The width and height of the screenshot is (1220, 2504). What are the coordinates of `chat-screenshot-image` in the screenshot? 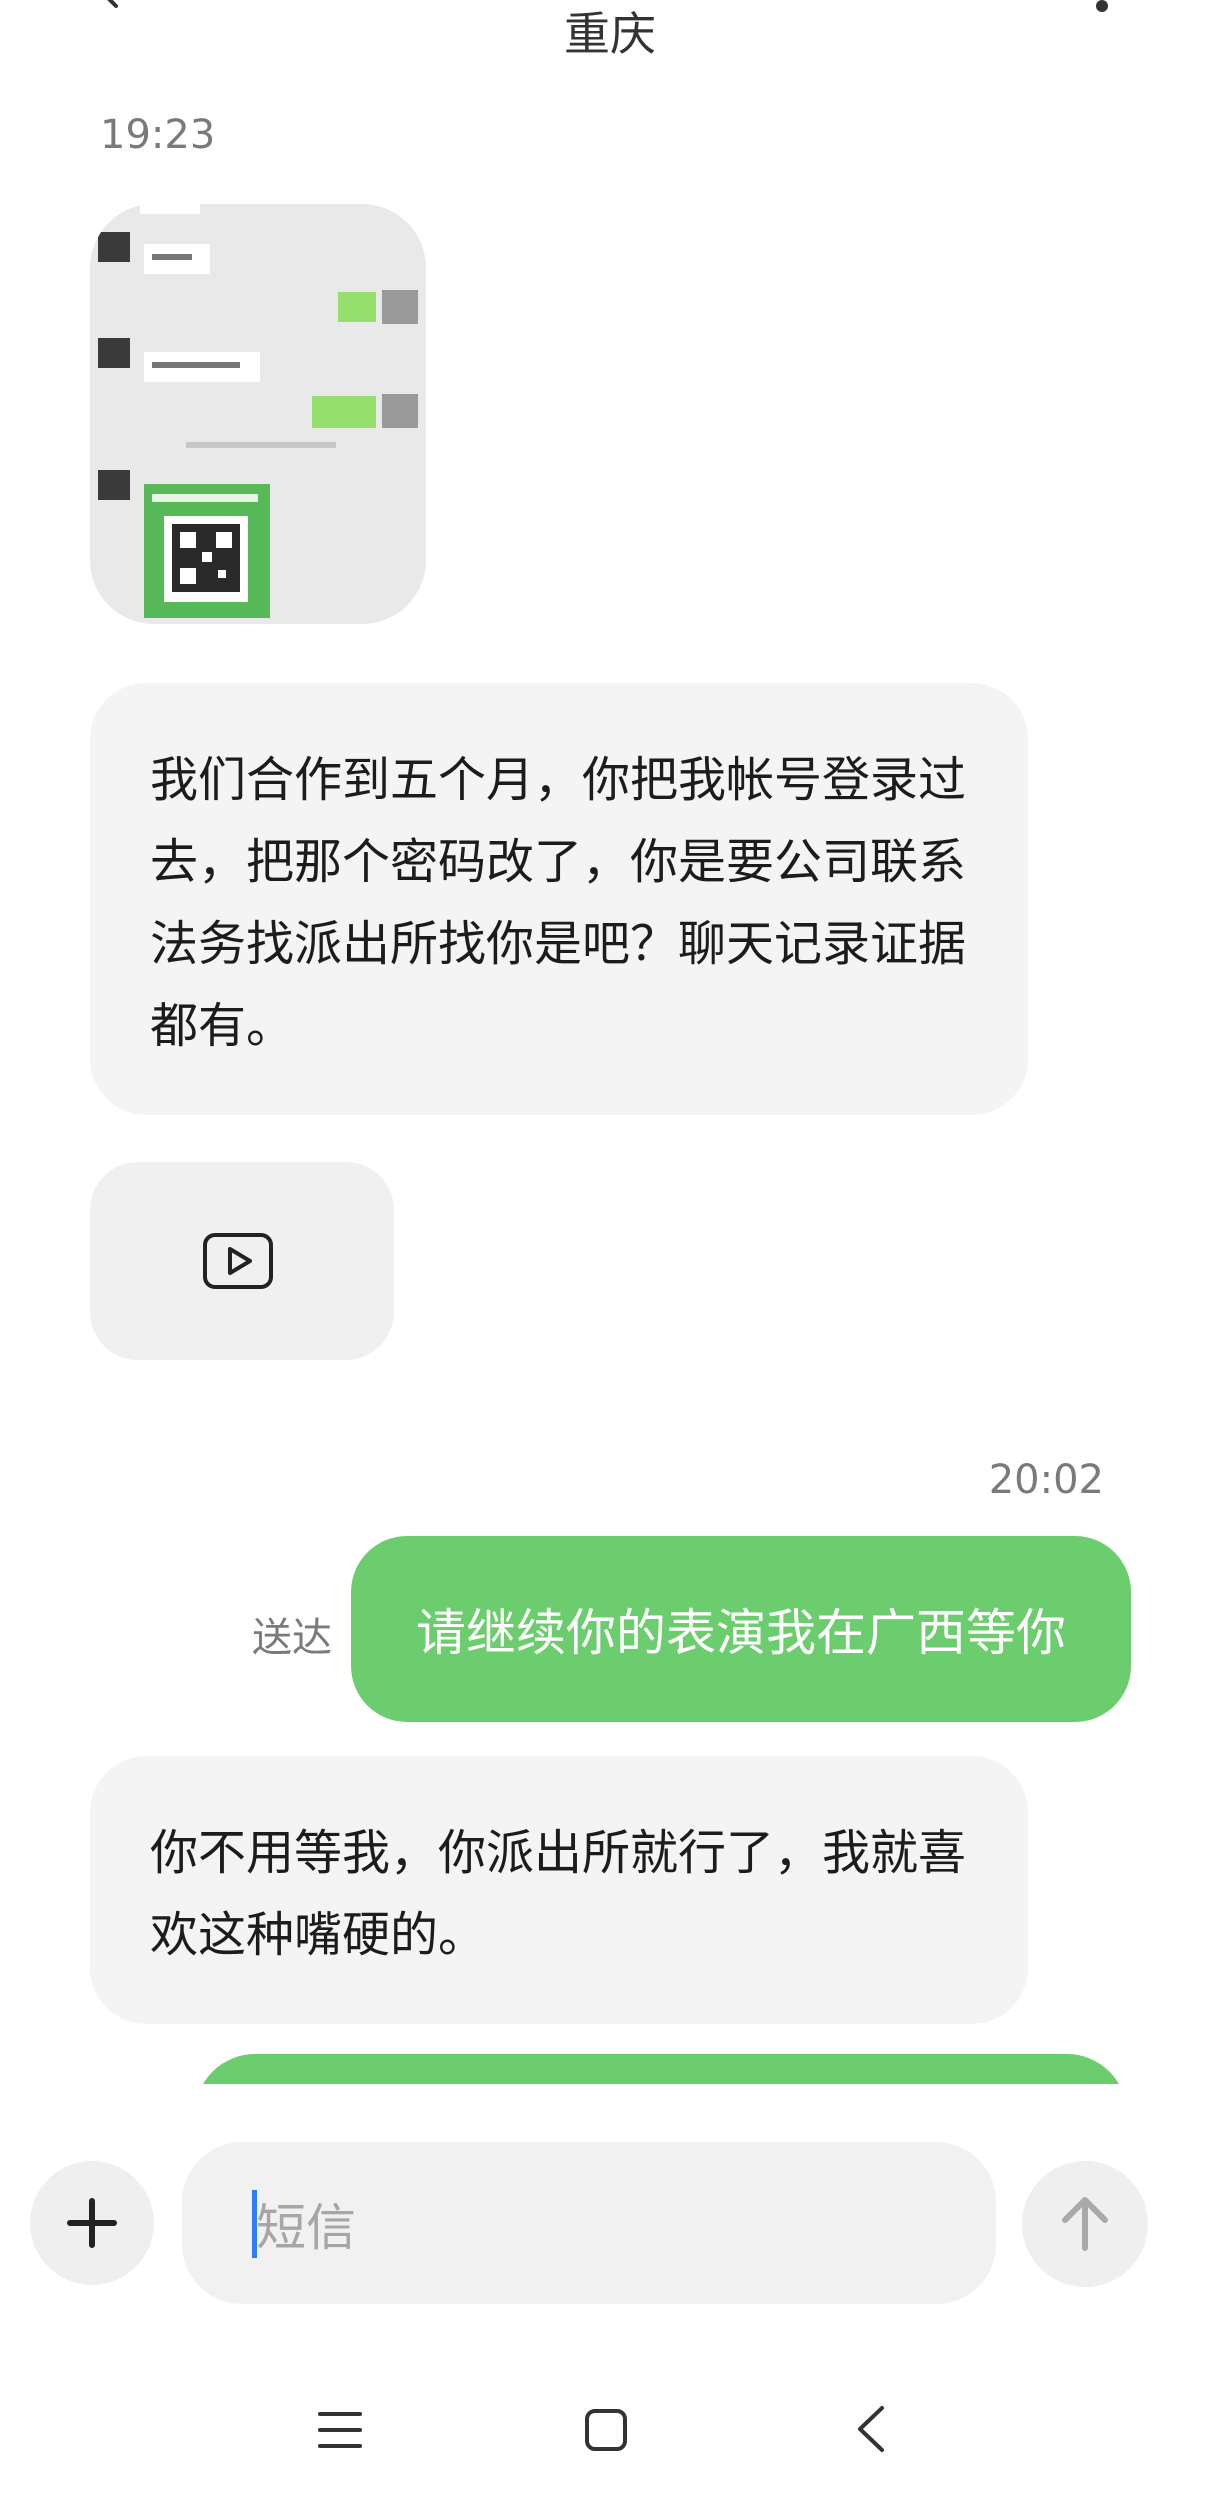 It's located at (258, 414).